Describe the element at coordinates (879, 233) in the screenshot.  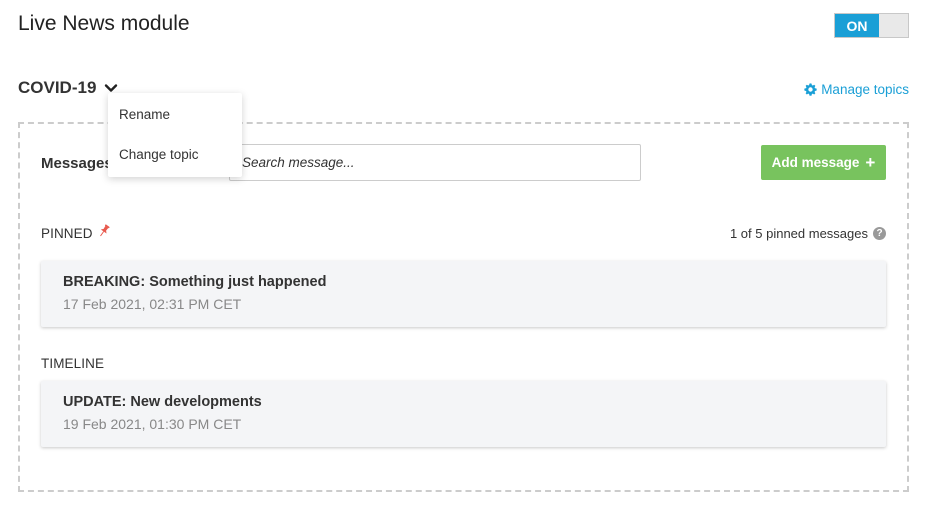
I see `help-icon: ?` at that location.